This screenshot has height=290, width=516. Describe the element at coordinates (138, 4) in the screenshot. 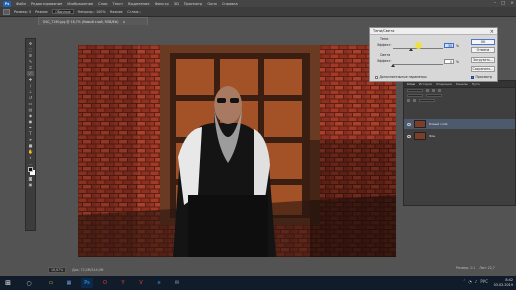

I see `menu-select: Выделение` at that location.